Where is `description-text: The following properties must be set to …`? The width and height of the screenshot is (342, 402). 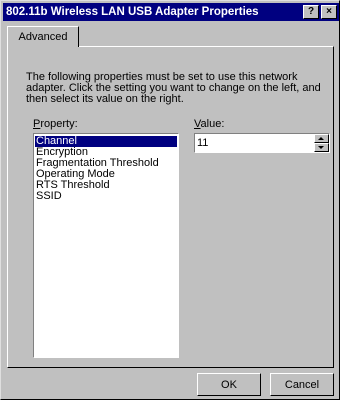 description-text: The following properties must be set to … is located at coordinates (173, 88).